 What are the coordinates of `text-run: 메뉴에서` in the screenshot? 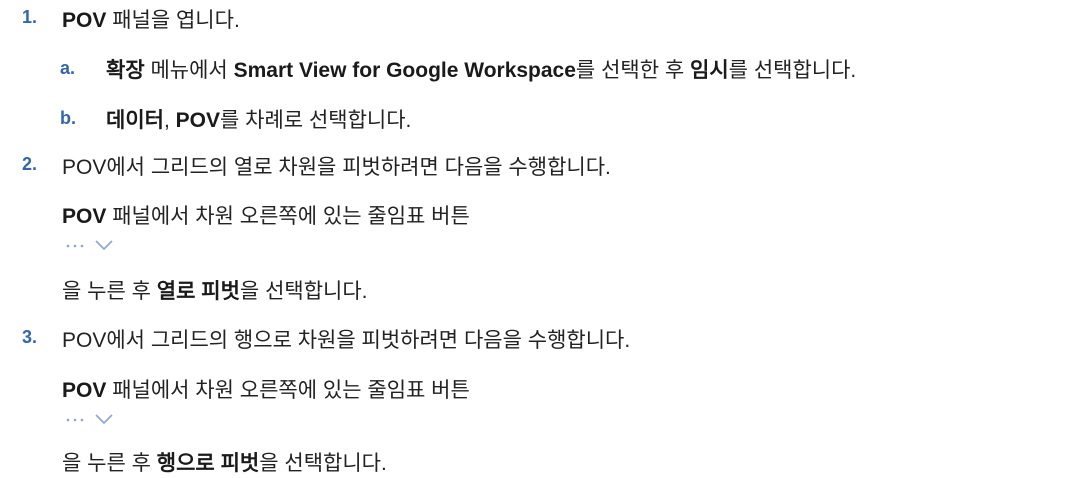 It's located at (189, 70).